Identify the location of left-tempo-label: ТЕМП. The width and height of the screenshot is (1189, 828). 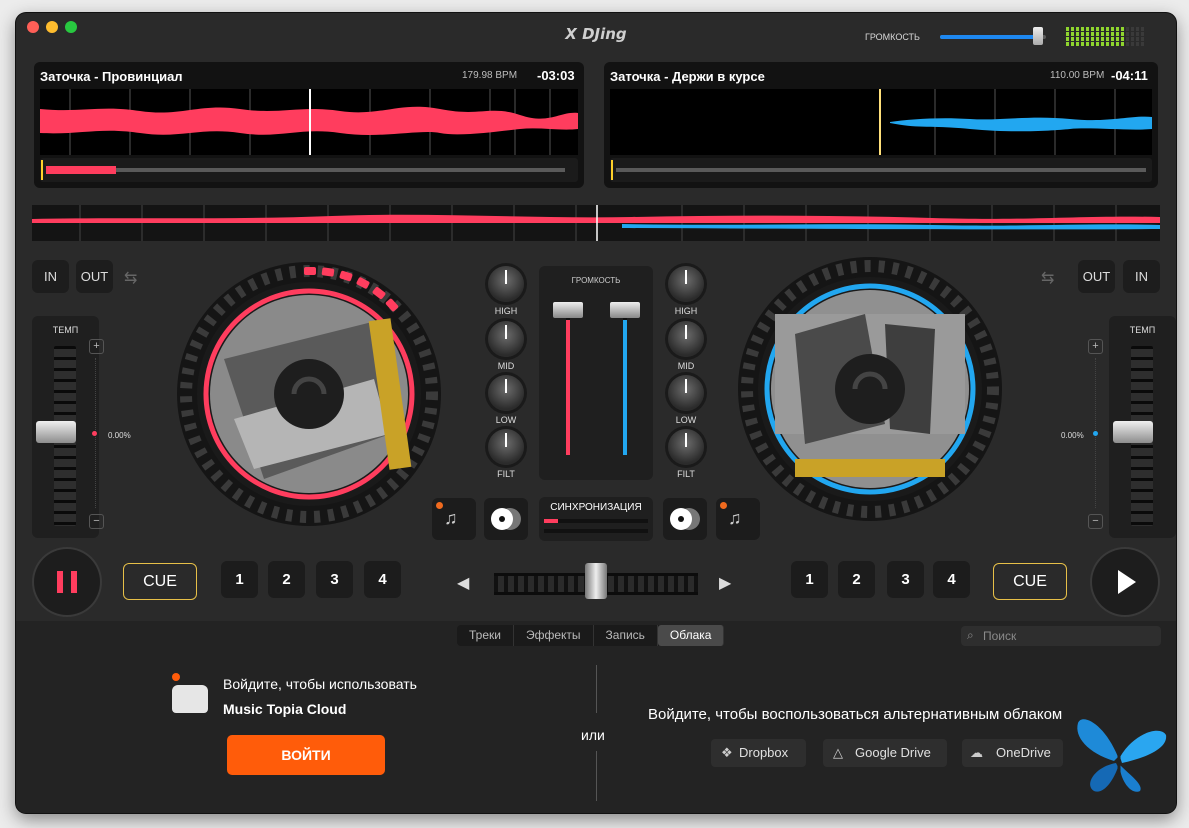
(65, 330).